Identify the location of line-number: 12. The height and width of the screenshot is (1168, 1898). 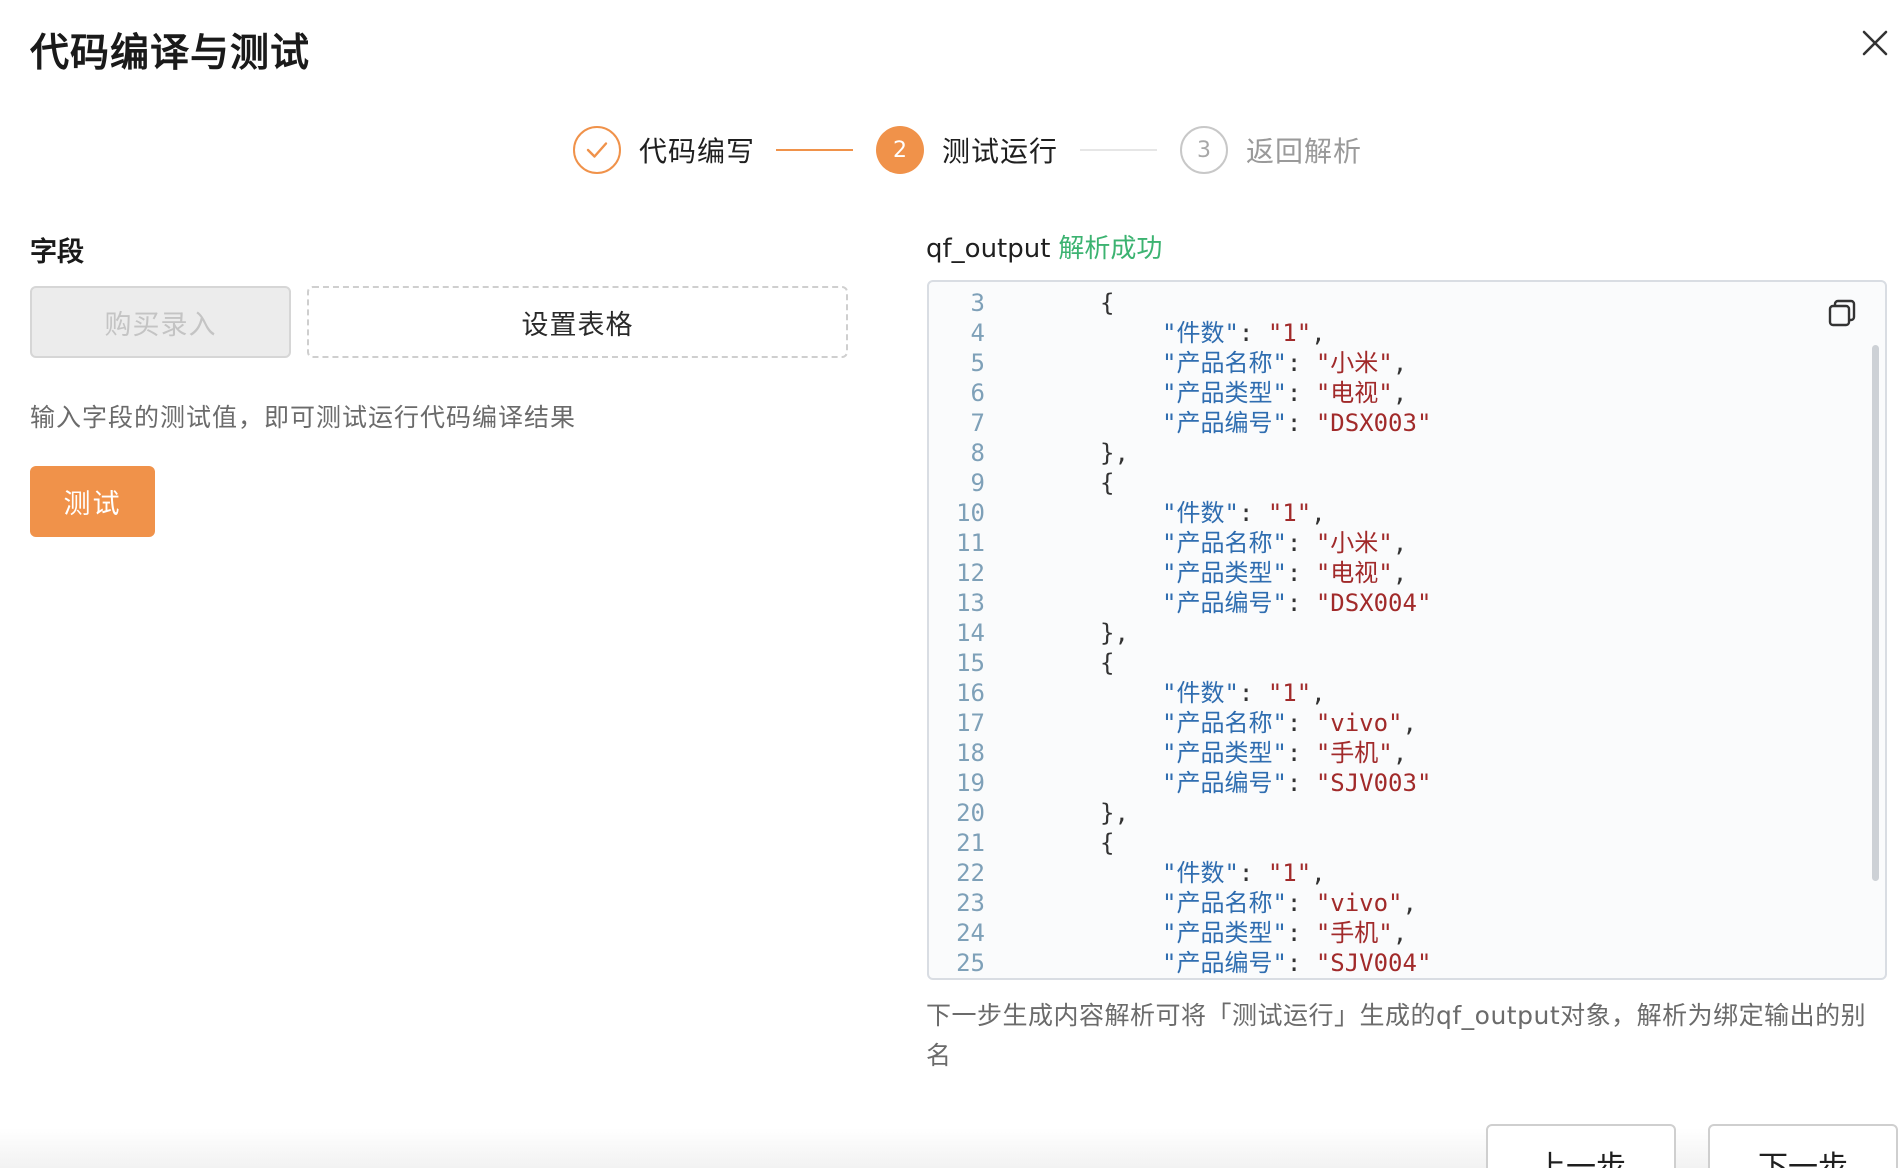
(970, 573).